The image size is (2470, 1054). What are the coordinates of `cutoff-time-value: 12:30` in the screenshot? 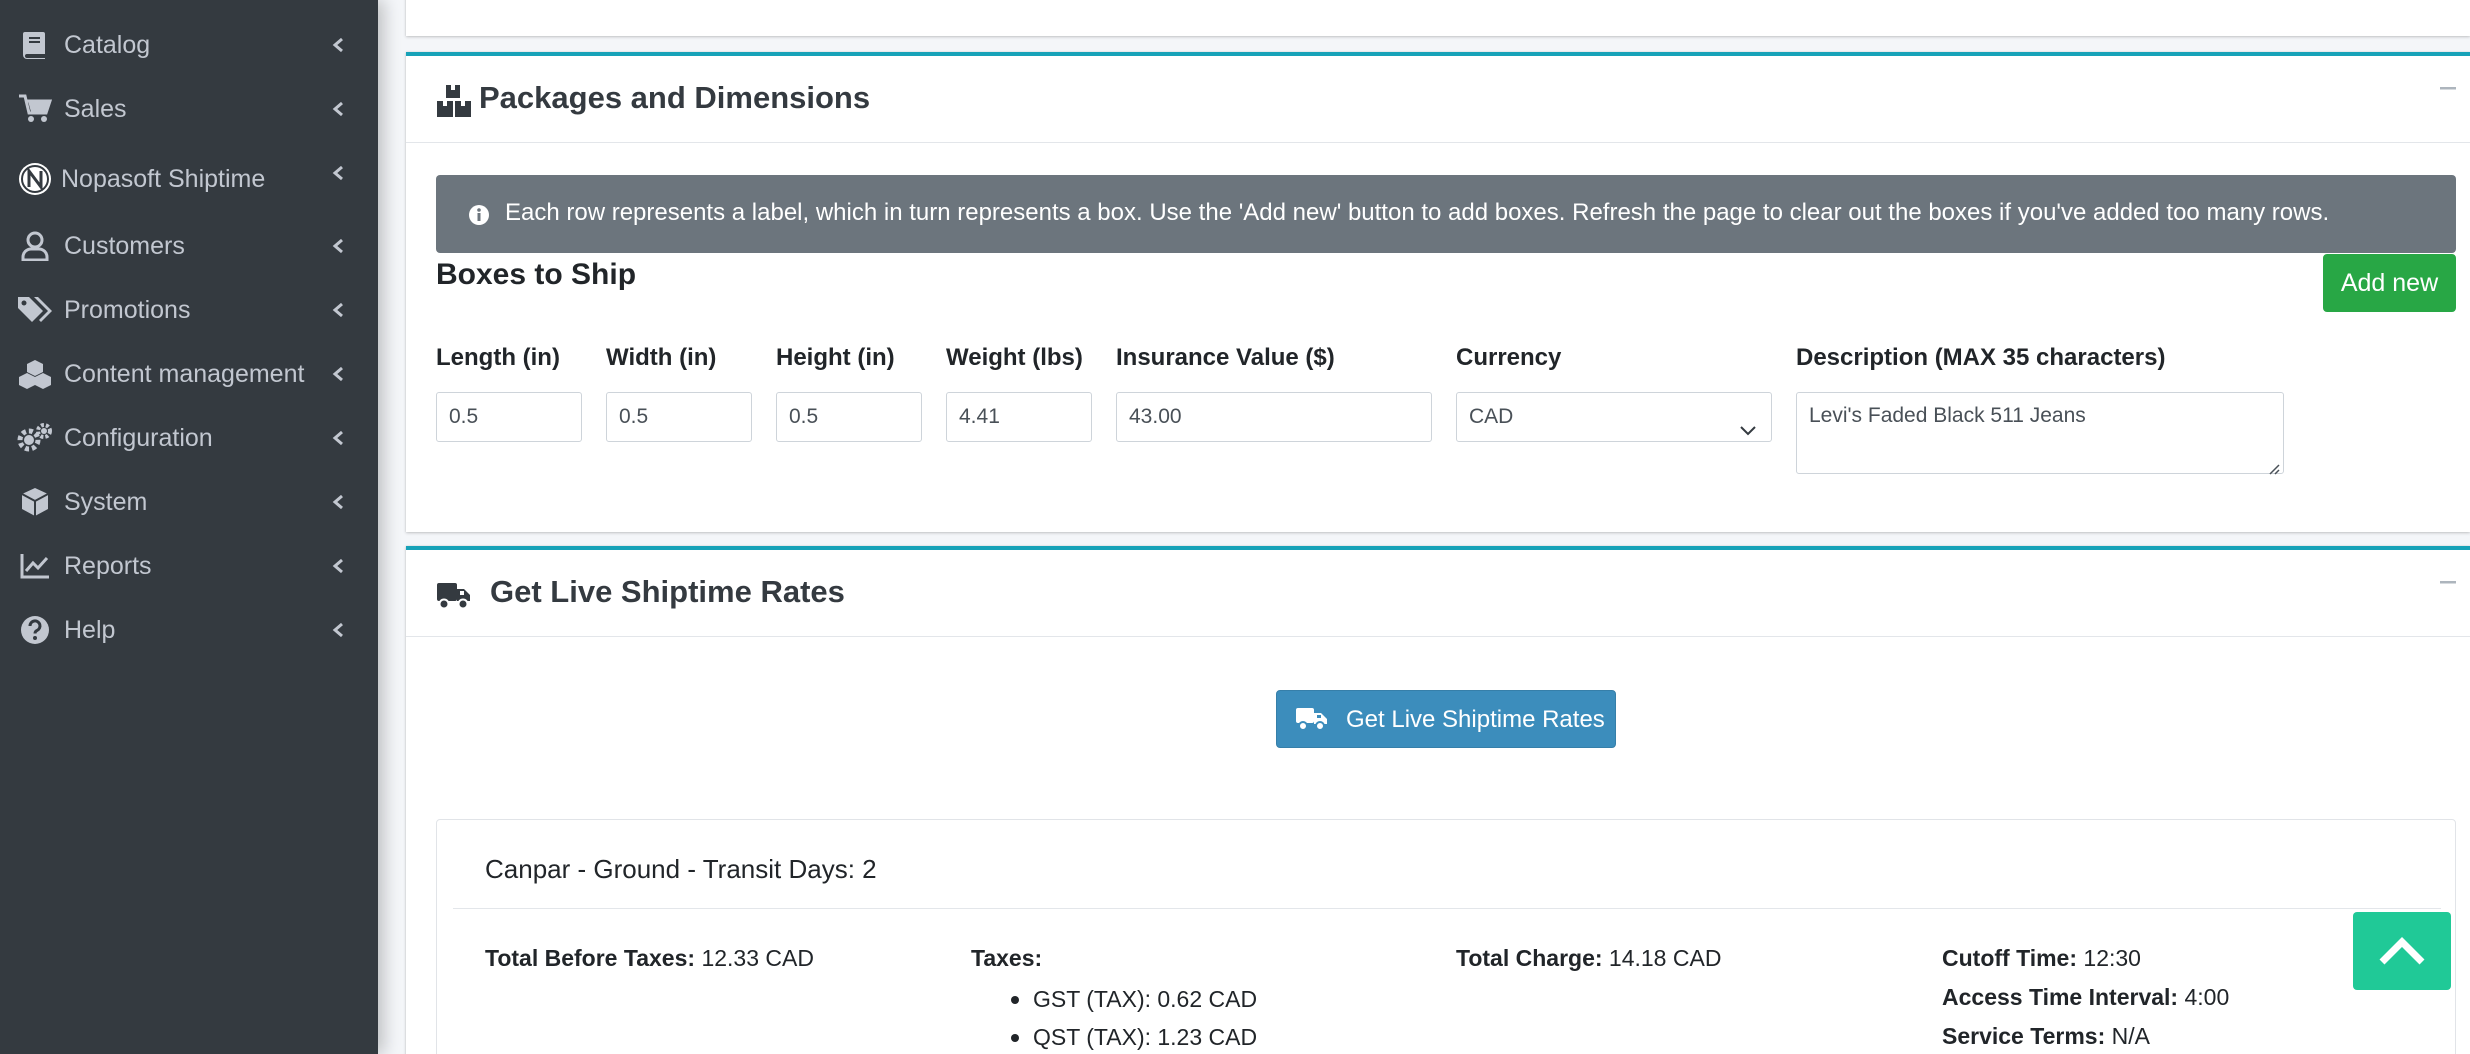 It's located at (2112, 958).